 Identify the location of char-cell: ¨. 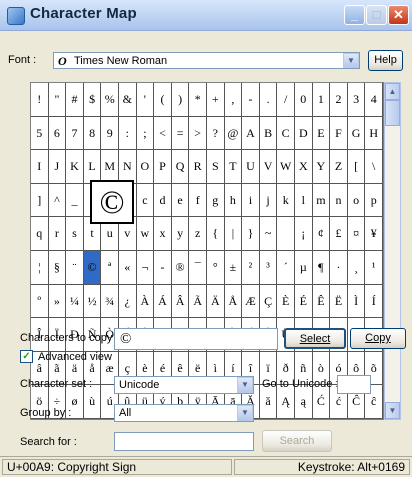
(75, 268).